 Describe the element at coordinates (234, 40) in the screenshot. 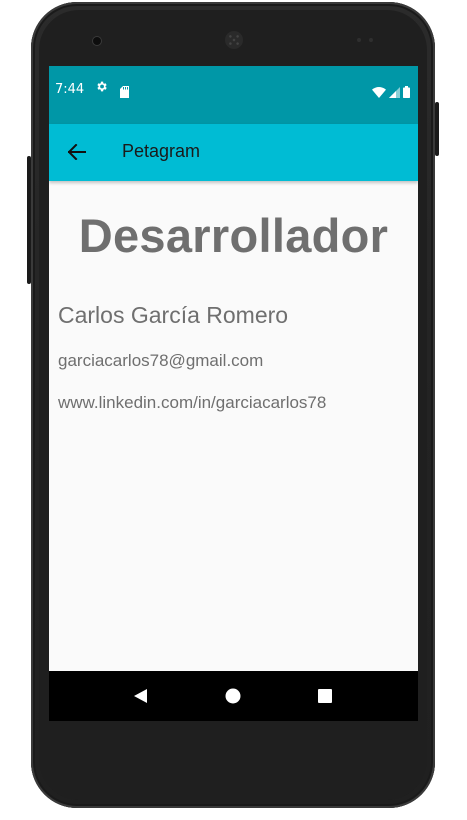

I see `earpiece-speaker` at that location.